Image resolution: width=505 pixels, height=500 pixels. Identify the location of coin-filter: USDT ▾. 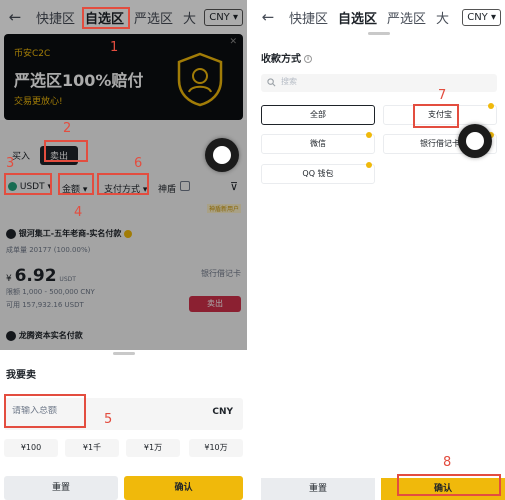
(30, 187).